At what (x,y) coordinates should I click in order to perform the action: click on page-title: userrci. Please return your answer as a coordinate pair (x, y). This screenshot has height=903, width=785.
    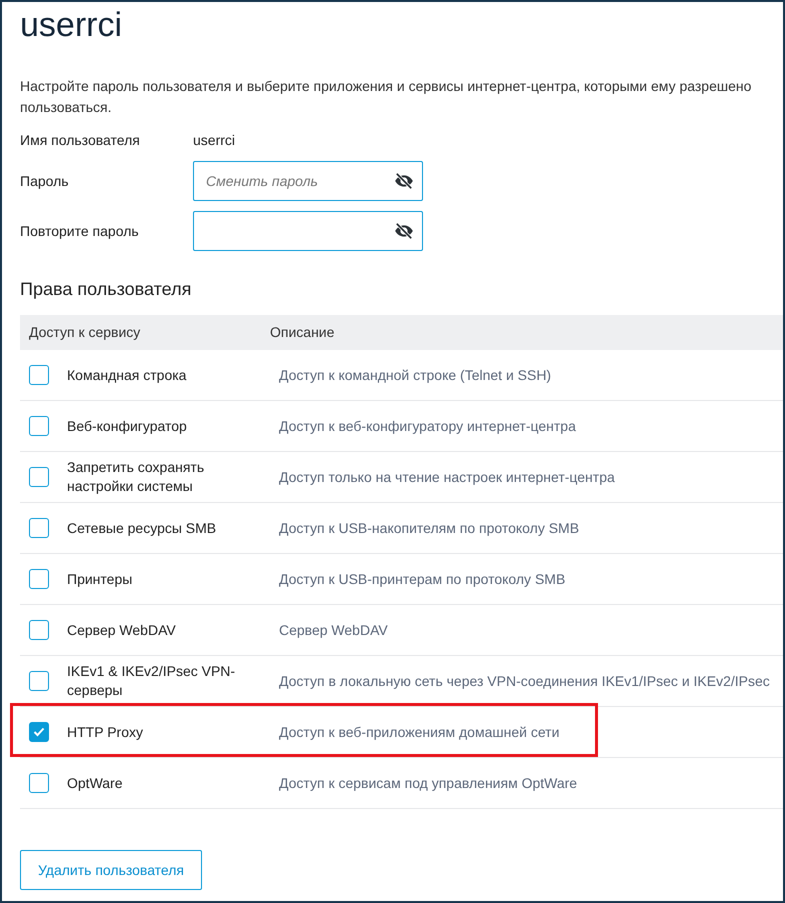
    Looking at the image, I should click on (72, 25).